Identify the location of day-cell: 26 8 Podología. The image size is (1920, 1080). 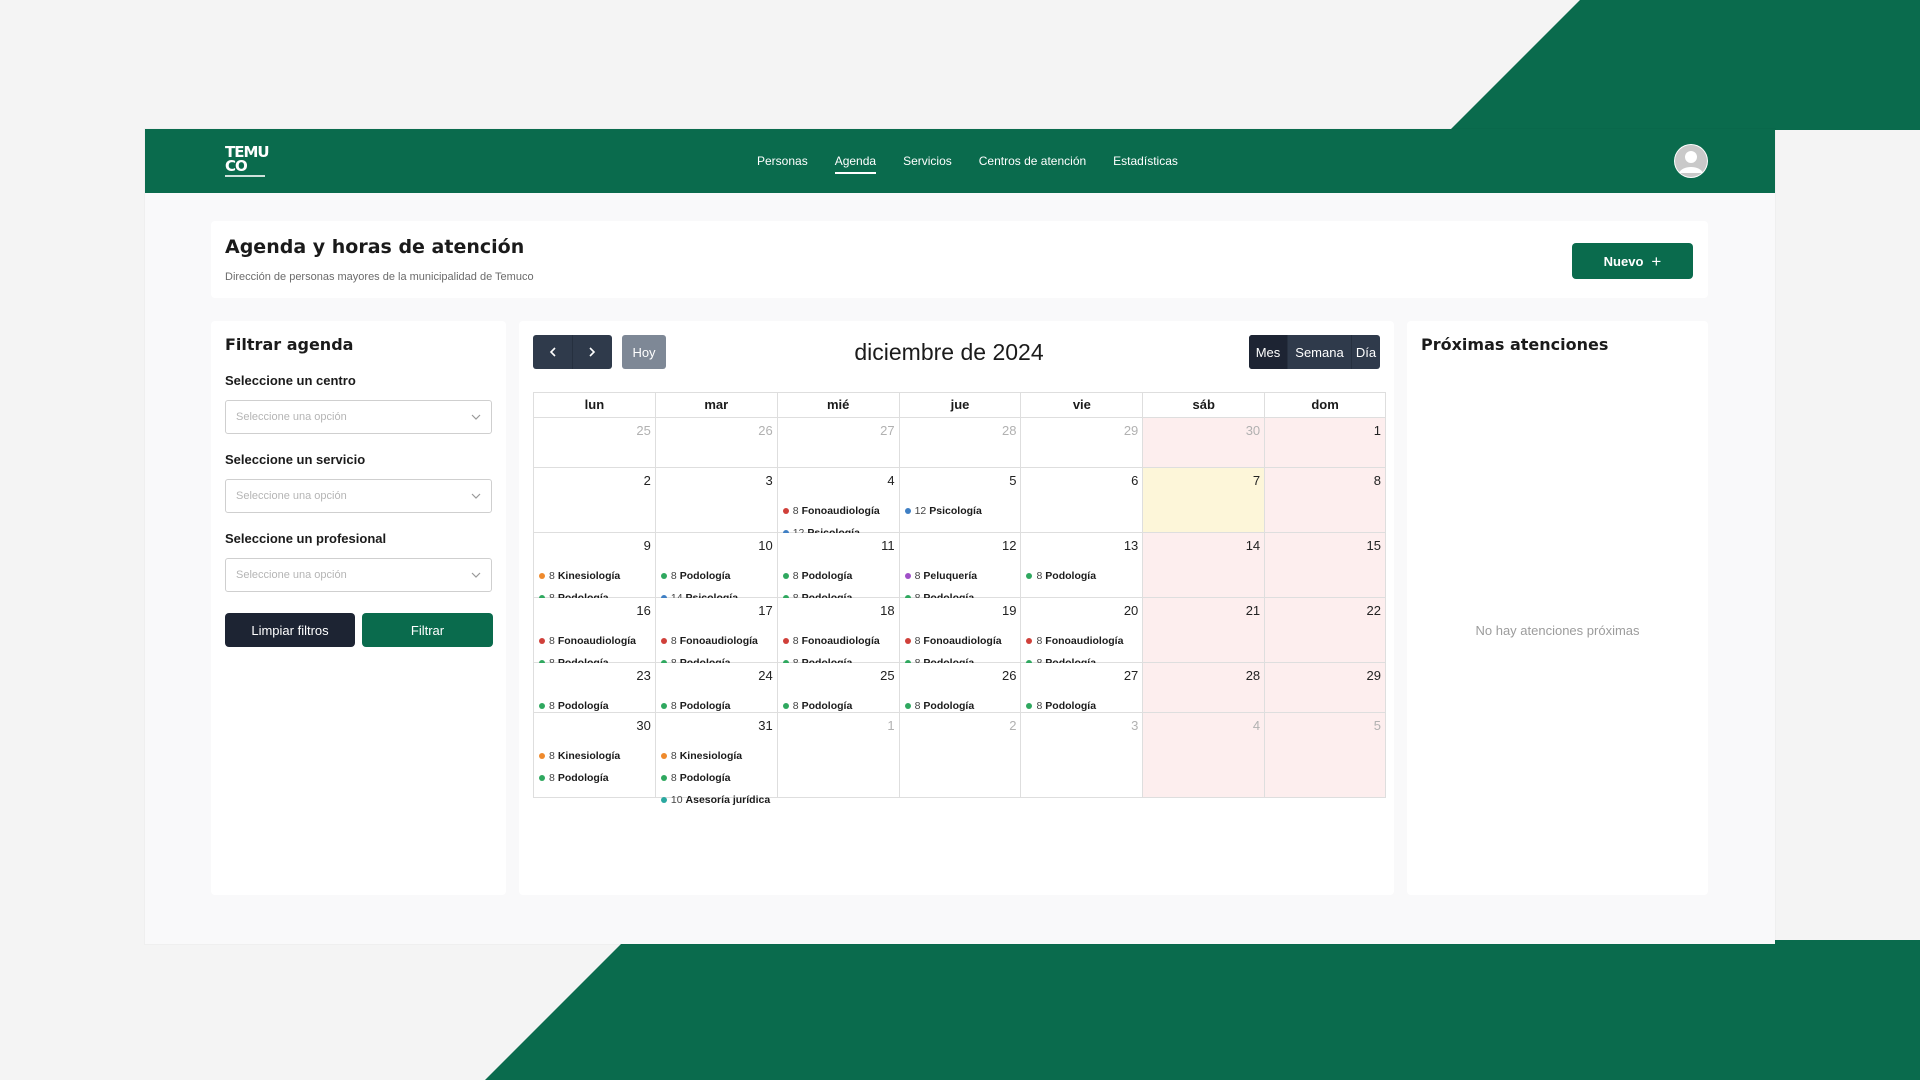
(960, 688).